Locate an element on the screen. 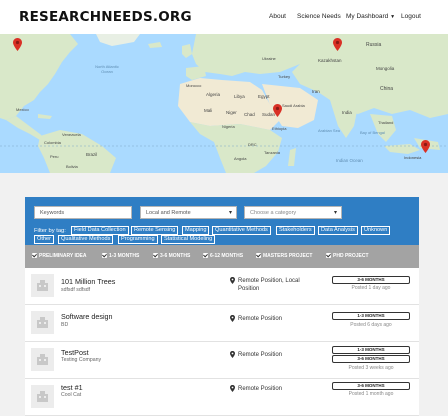 This screenshot has height=416, width=448. category-phd-project: PHD PROJECT is located at coordinates (347, 256).